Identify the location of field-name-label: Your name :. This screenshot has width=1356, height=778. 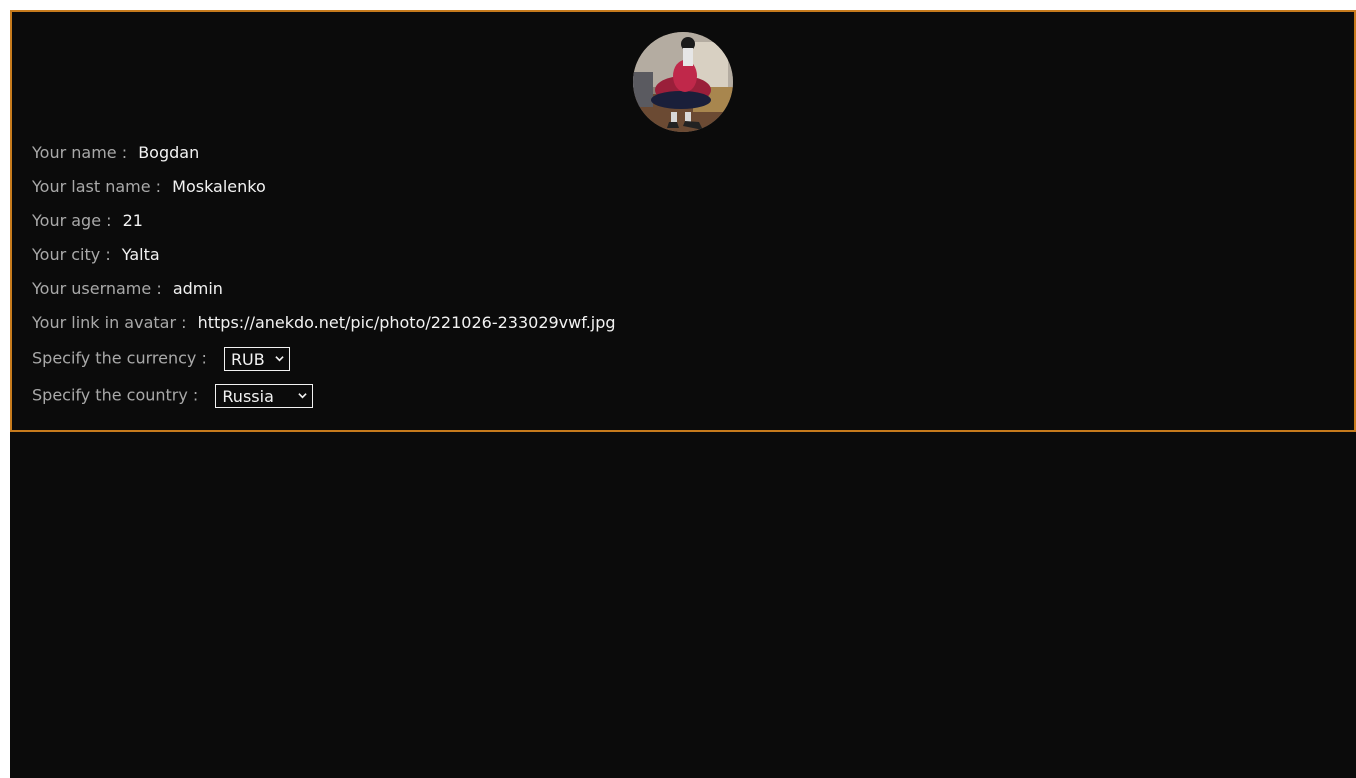
(80, 152).